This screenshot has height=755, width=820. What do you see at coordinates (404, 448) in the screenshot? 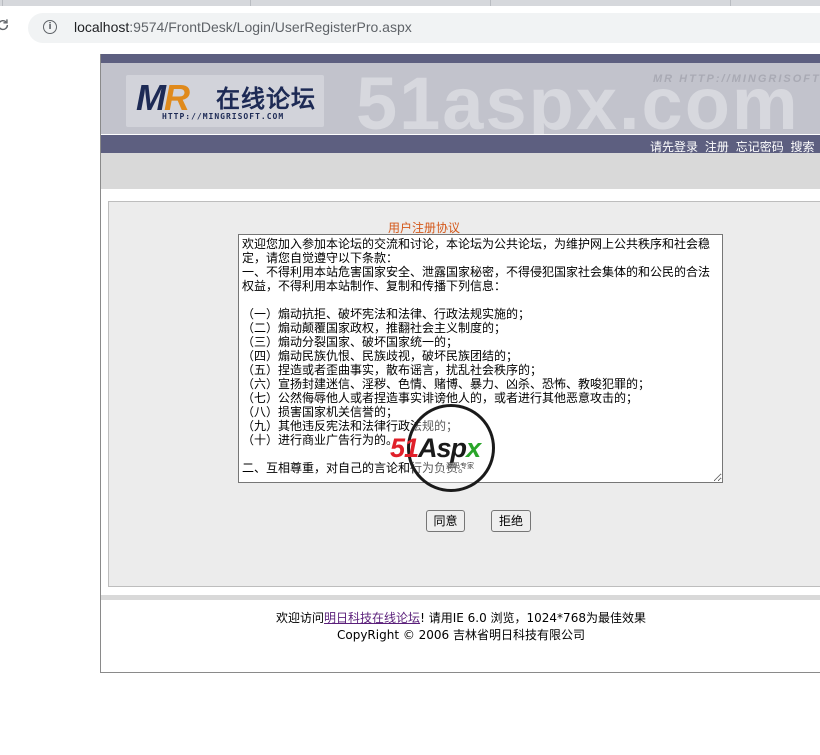
I see `stamp-num: 51` at bounding box center [404, 448].